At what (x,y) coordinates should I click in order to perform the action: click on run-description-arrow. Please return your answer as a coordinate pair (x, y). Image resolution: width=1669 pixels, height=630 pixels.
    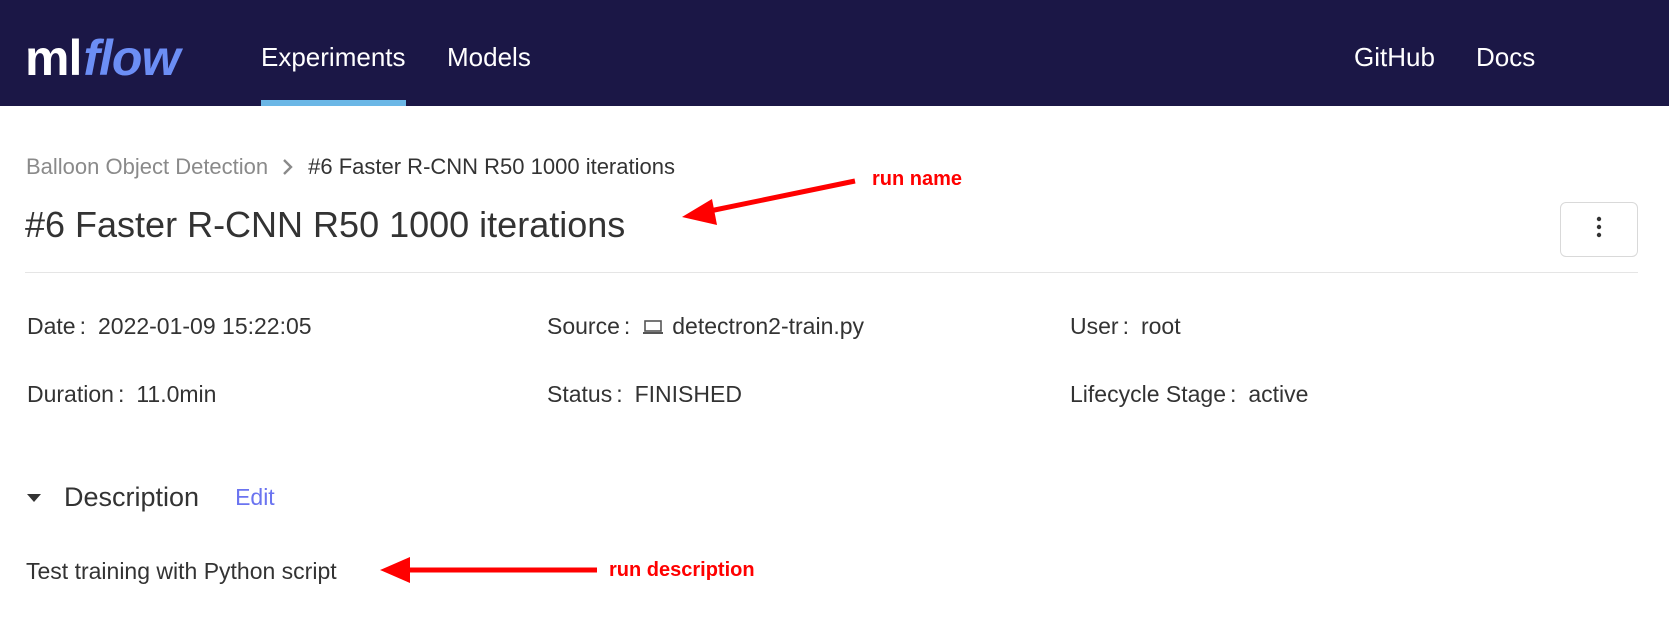
    Looking at the image, I should click on (488, 570).